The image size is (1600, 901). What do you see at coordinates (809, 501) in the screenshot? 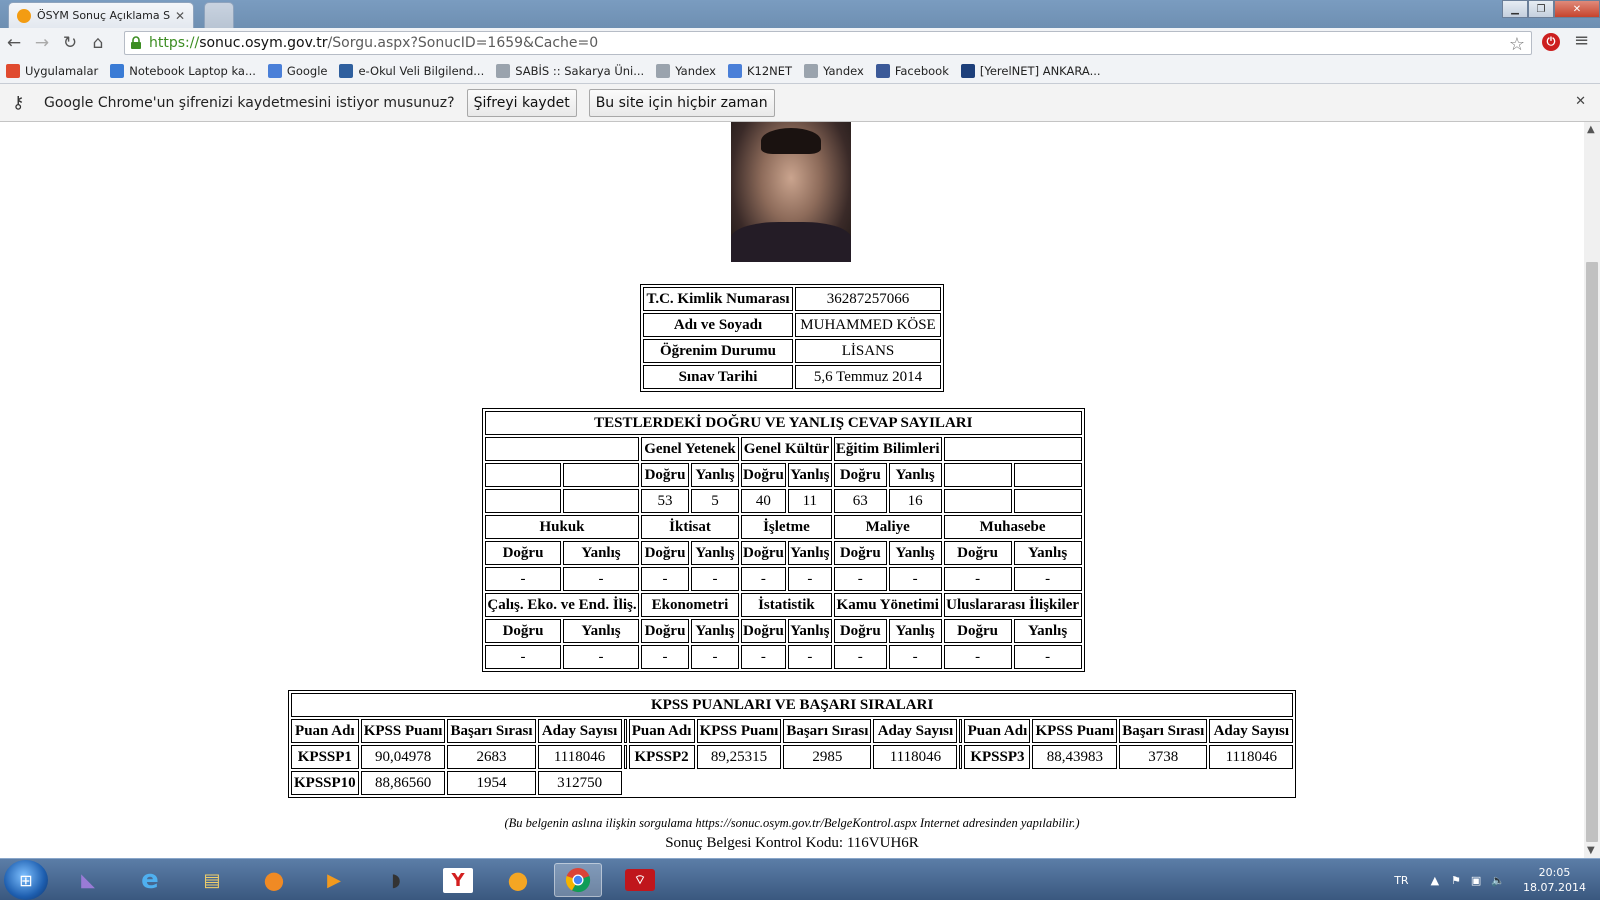
I see `answer-count: 11` at bounding box center [809, 501].